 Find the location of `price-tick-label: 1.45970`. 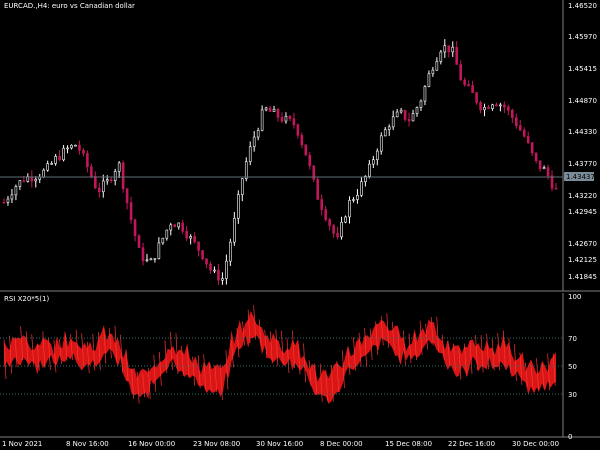

price-tick-label: 1.45970 is located at coordinates (582, 37).